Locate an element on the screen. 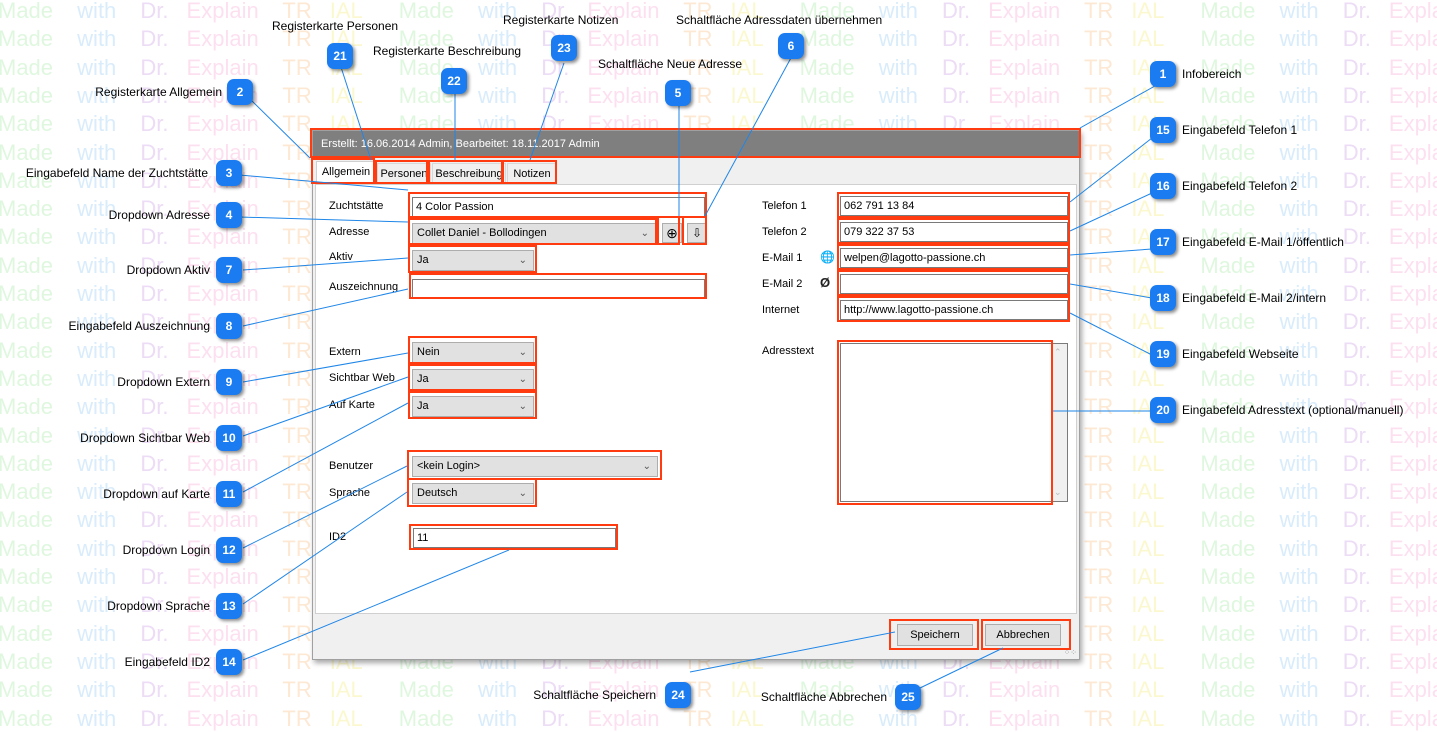  callout-abbrechen: Schaltfläche Abbrechen is located at coordinates (823, 697).